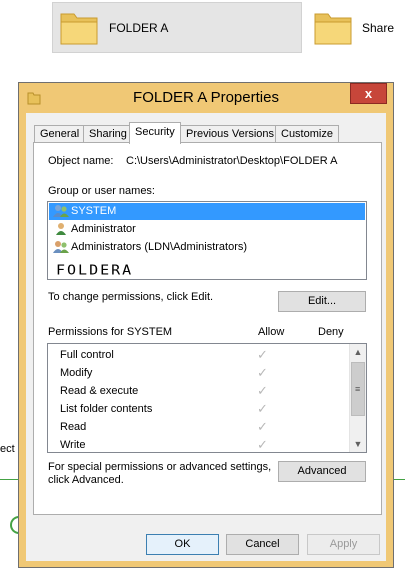 The image size is (405, 572). I want to click on permission-name: Full control, so click(87, 355).